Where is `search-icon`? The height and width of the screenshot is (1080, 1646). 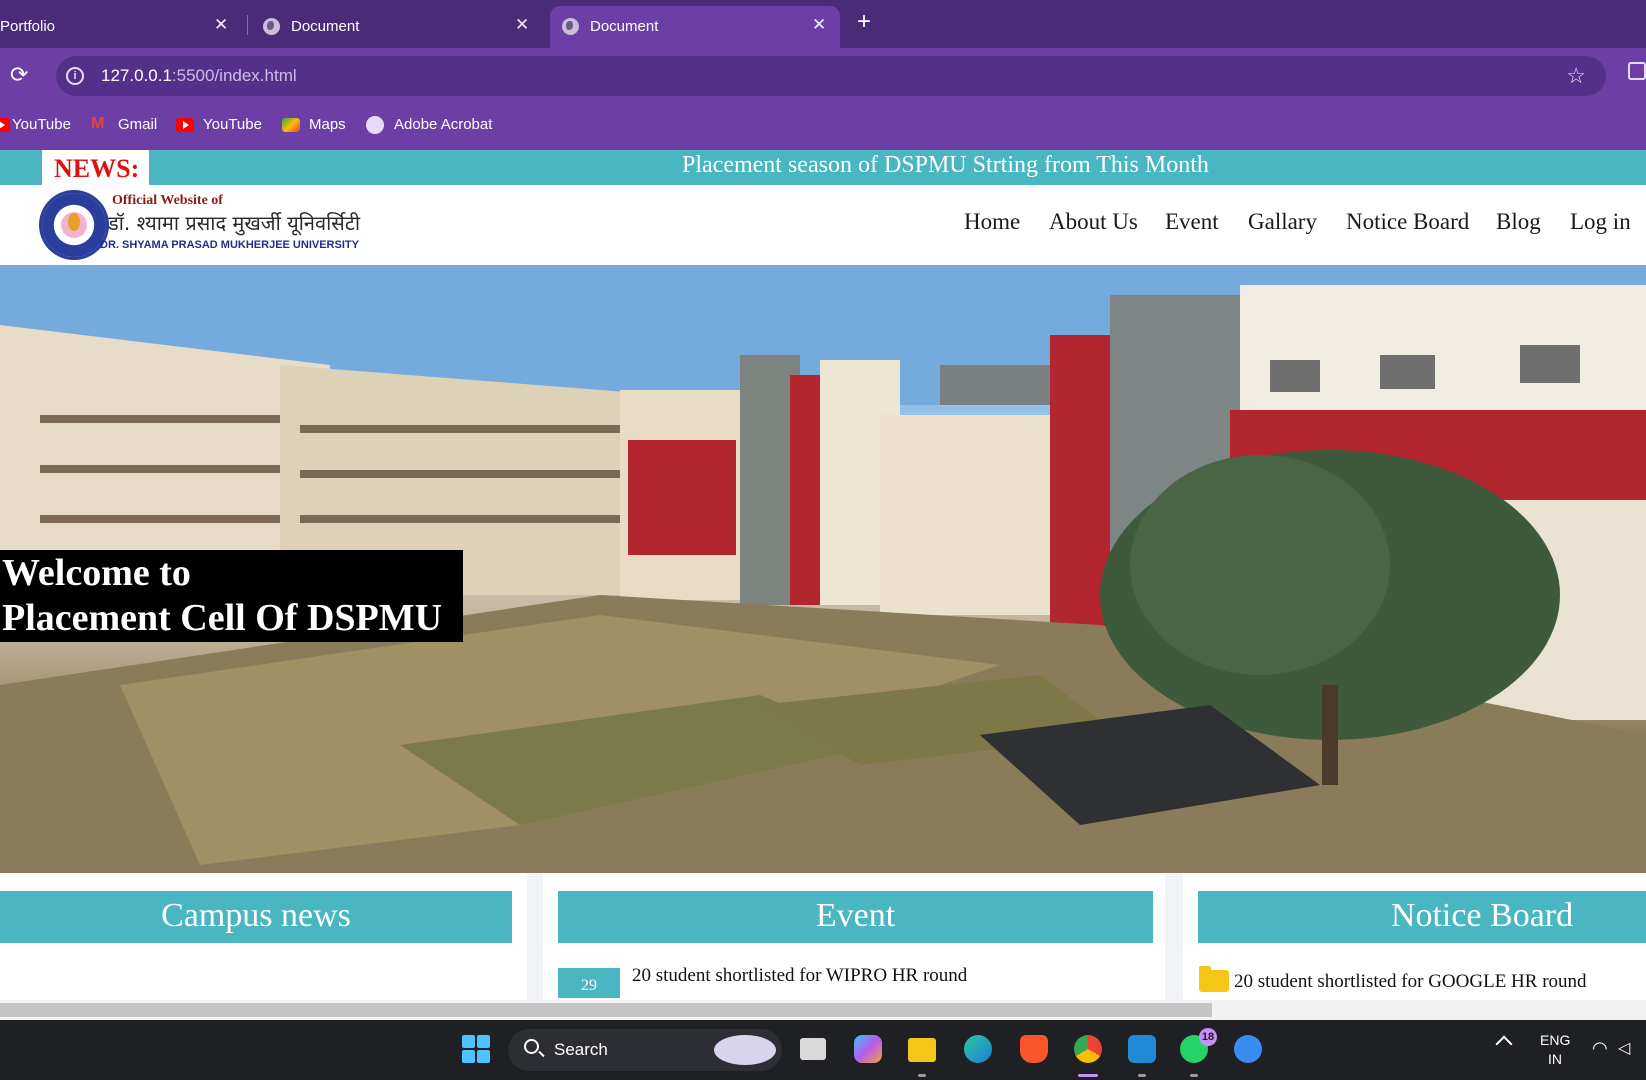
search-icon is located at coordinates (531, 1046).